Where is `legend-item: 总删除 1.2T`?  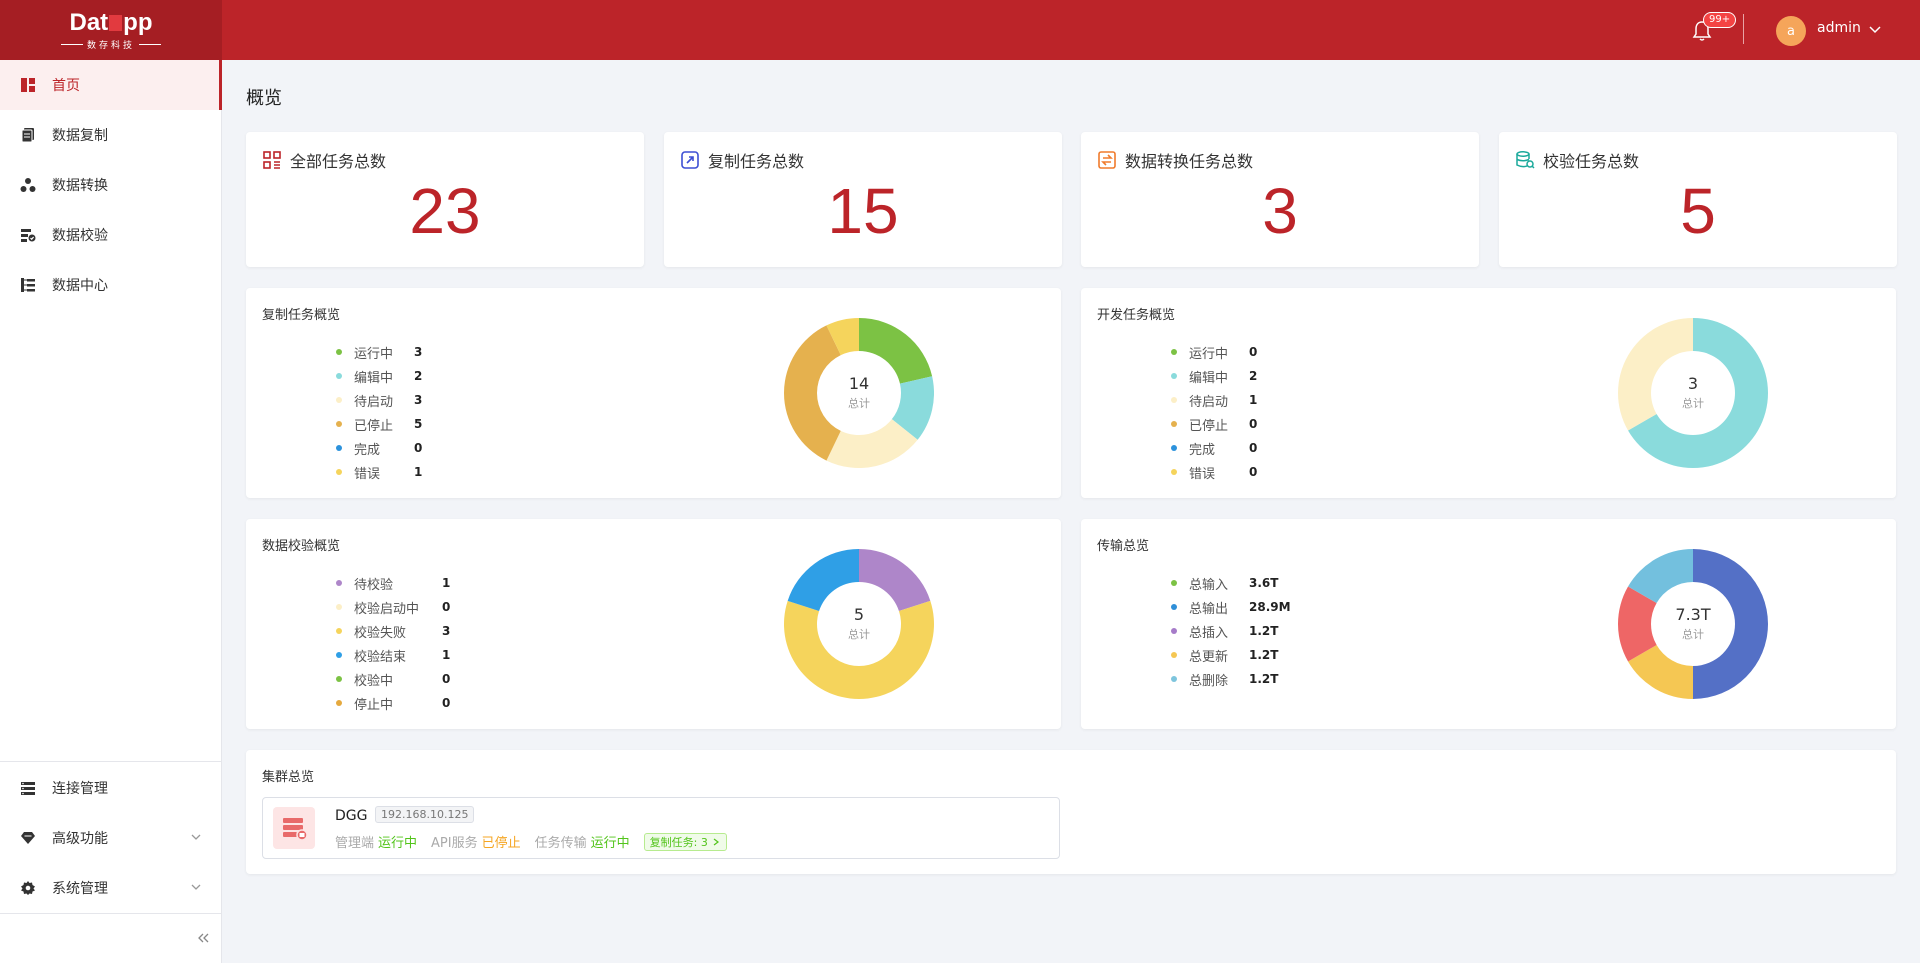
legend-item: 总删除 1.2T is located at coordinates (1231, 679).